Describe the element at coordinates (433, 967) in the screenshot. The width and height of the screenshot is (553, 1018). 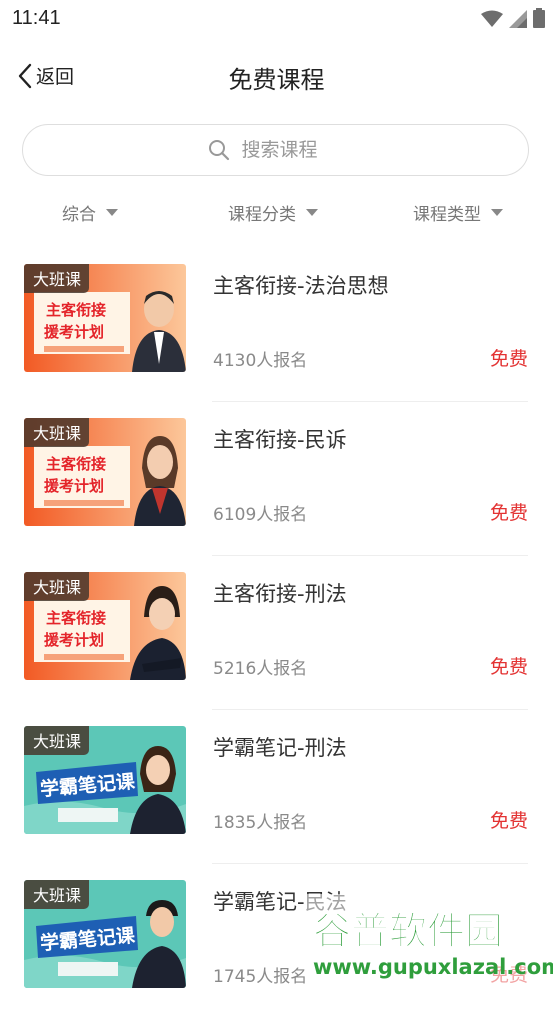
I see `svg-text: www.gupuxlazal.com` at that location.